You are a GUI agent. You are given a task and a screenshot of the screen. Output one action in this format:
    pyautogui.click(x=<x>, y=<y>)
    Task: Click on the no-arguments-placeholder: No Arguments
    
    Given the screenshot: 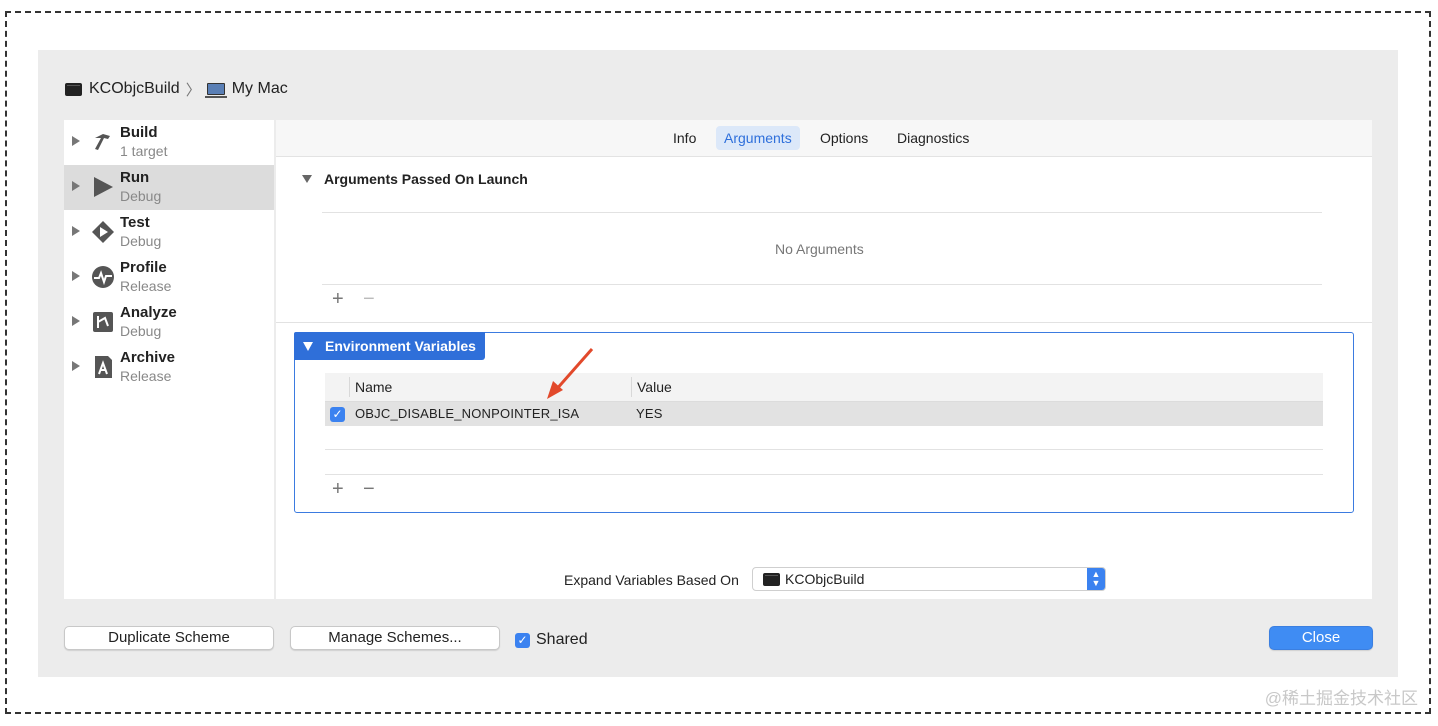 What is the action you would take?
    pyautogui.click(x=819, y=249)
    